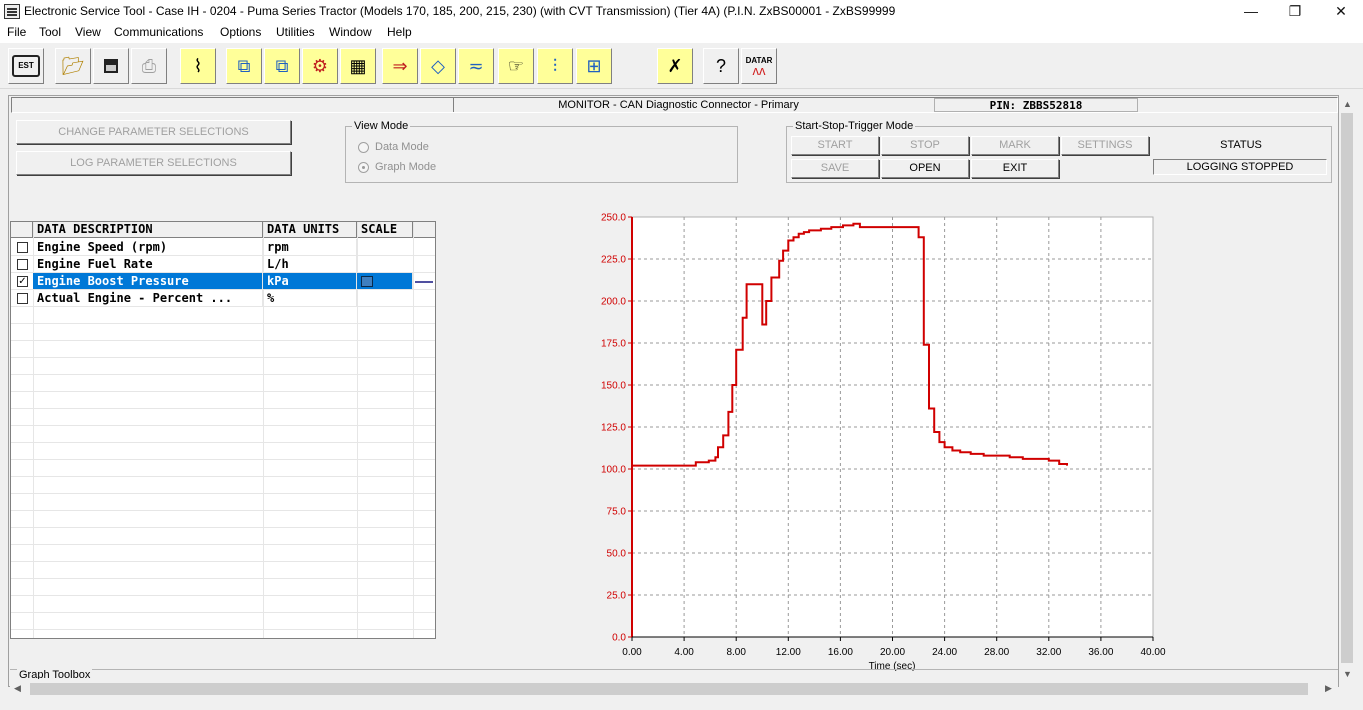 The width and height of the screenshot is (1363, 710). I want to click on table-row: Engine Fuel Rate L/h, so click(223, 264).